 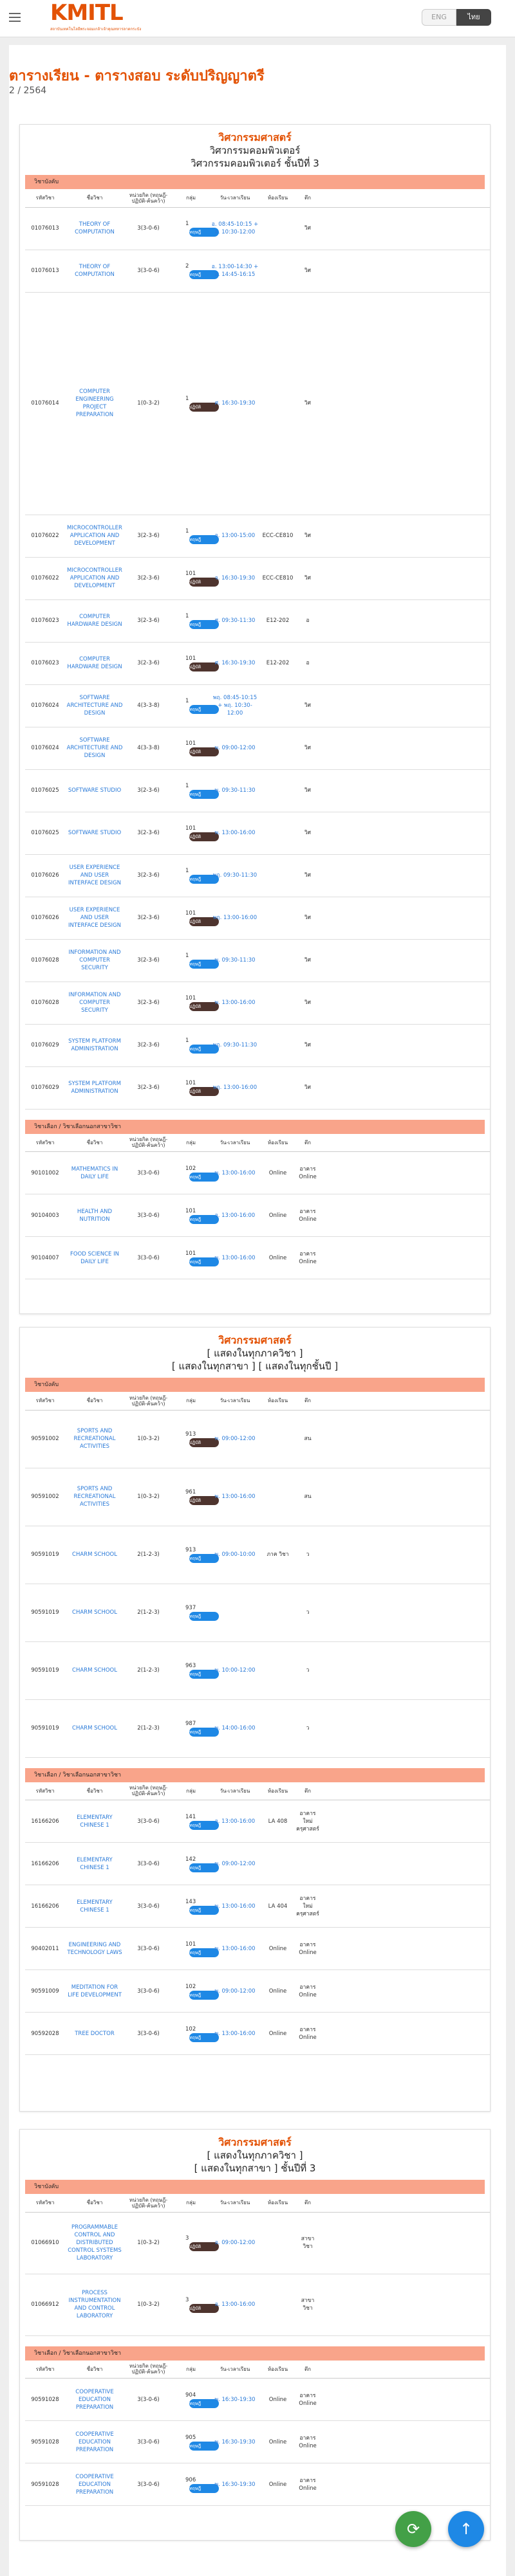 What do you see at coordinates (87, 13) in the screenshot?
I see `kmitl-logo: KMITL` at bounding box center [87, 13].